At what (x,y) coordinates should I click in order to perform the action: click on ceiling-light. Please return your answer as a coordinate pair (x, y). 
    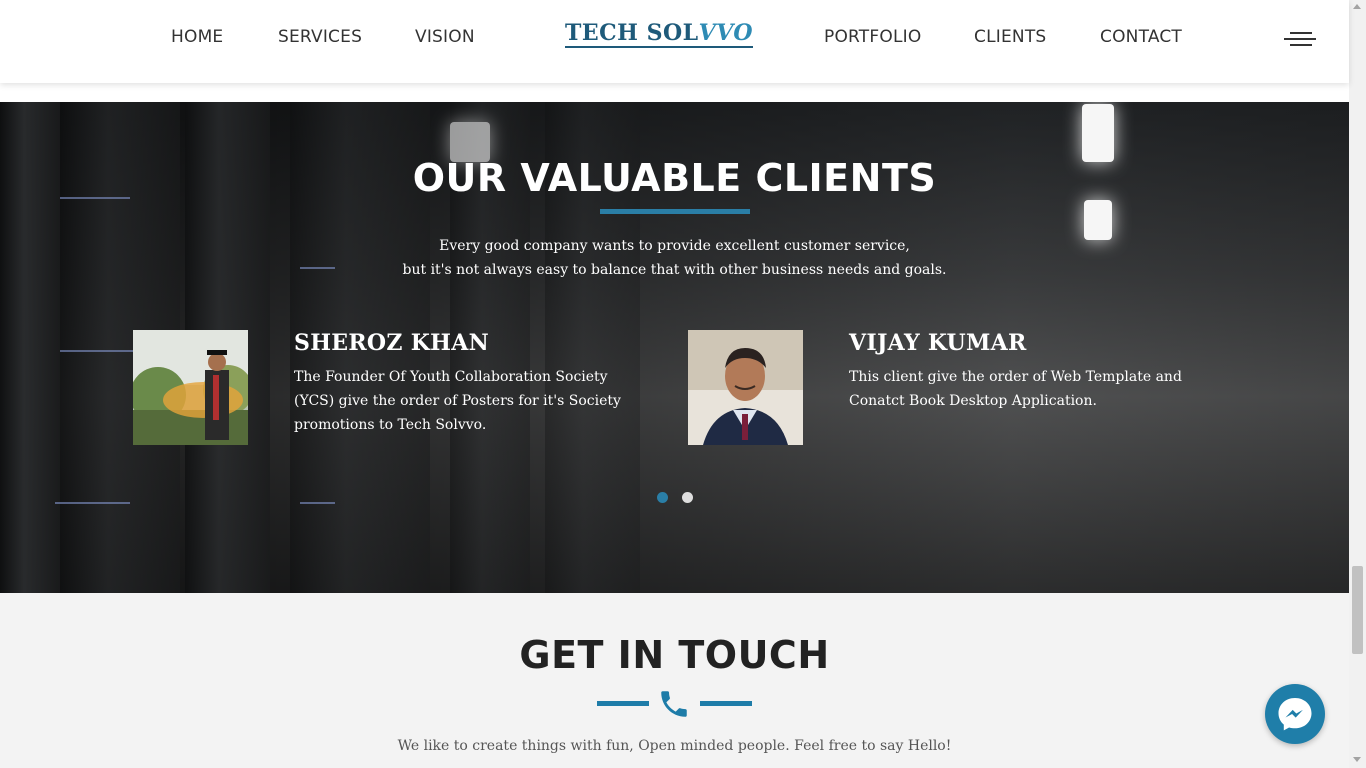
    Looking at the image, I should click on (1098, 133).